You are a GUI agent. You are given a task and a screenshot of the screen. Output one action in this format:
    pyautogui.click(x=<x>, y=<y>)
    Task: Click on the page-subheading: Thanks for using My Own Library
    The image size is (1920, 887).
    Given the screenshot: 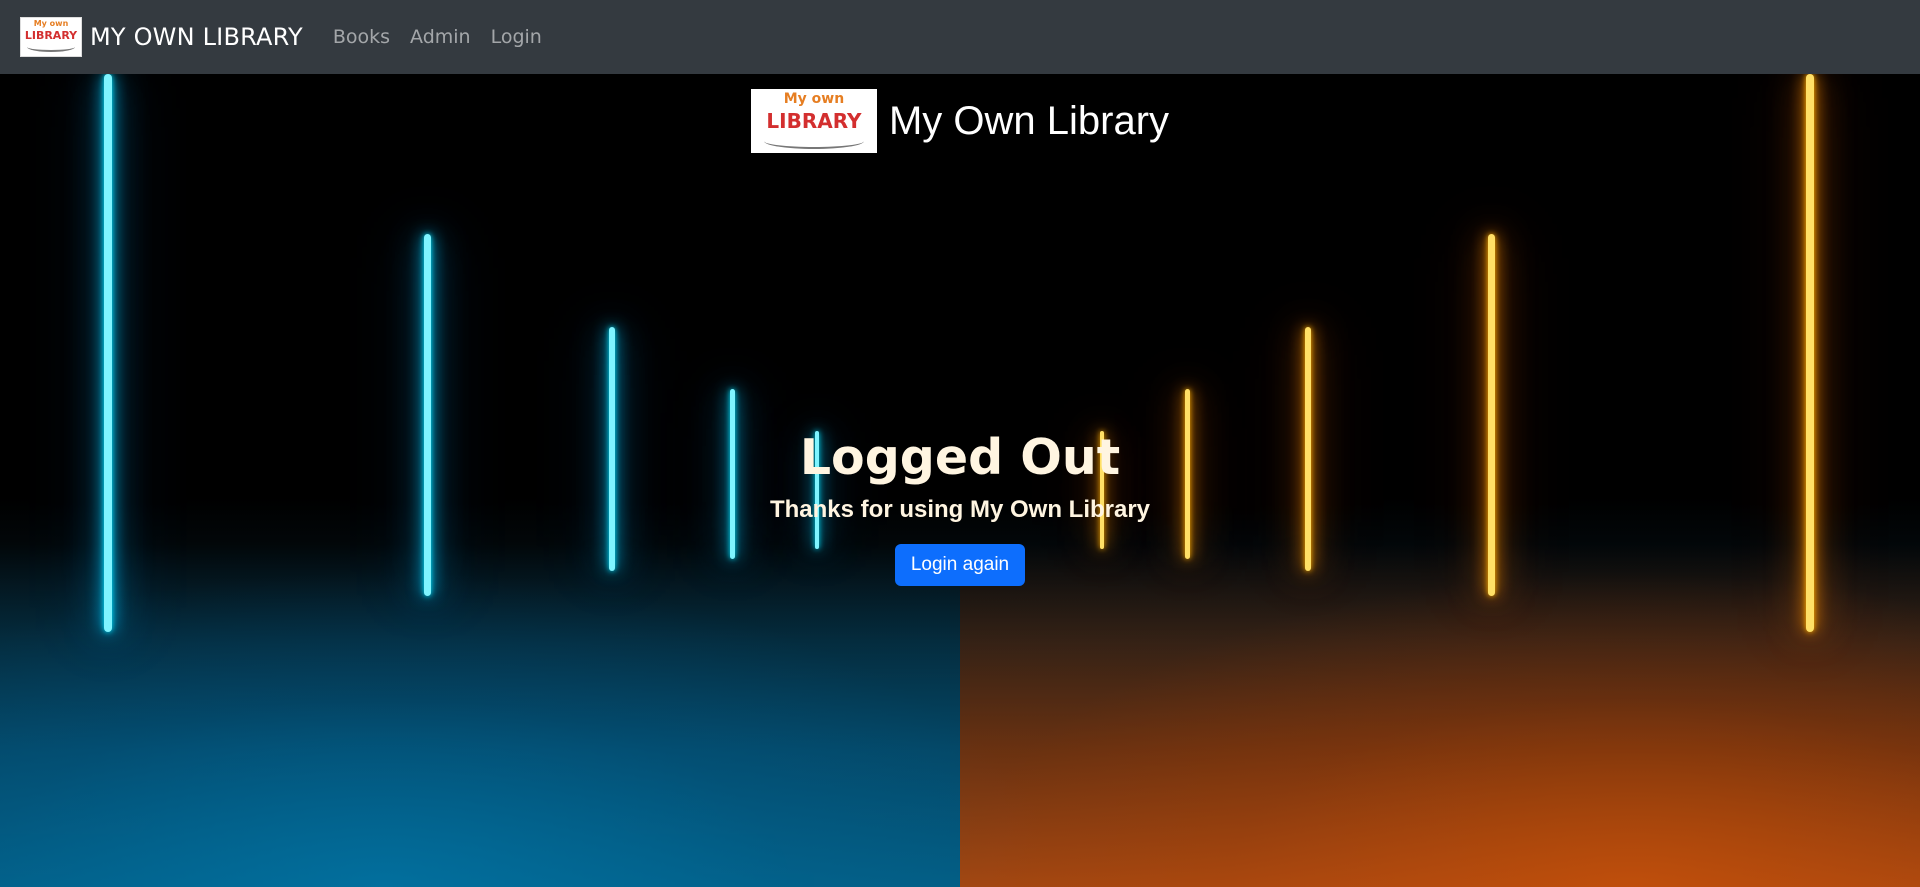 What is the action you would take?
    pyautogui.click(x=960, y=509)
    